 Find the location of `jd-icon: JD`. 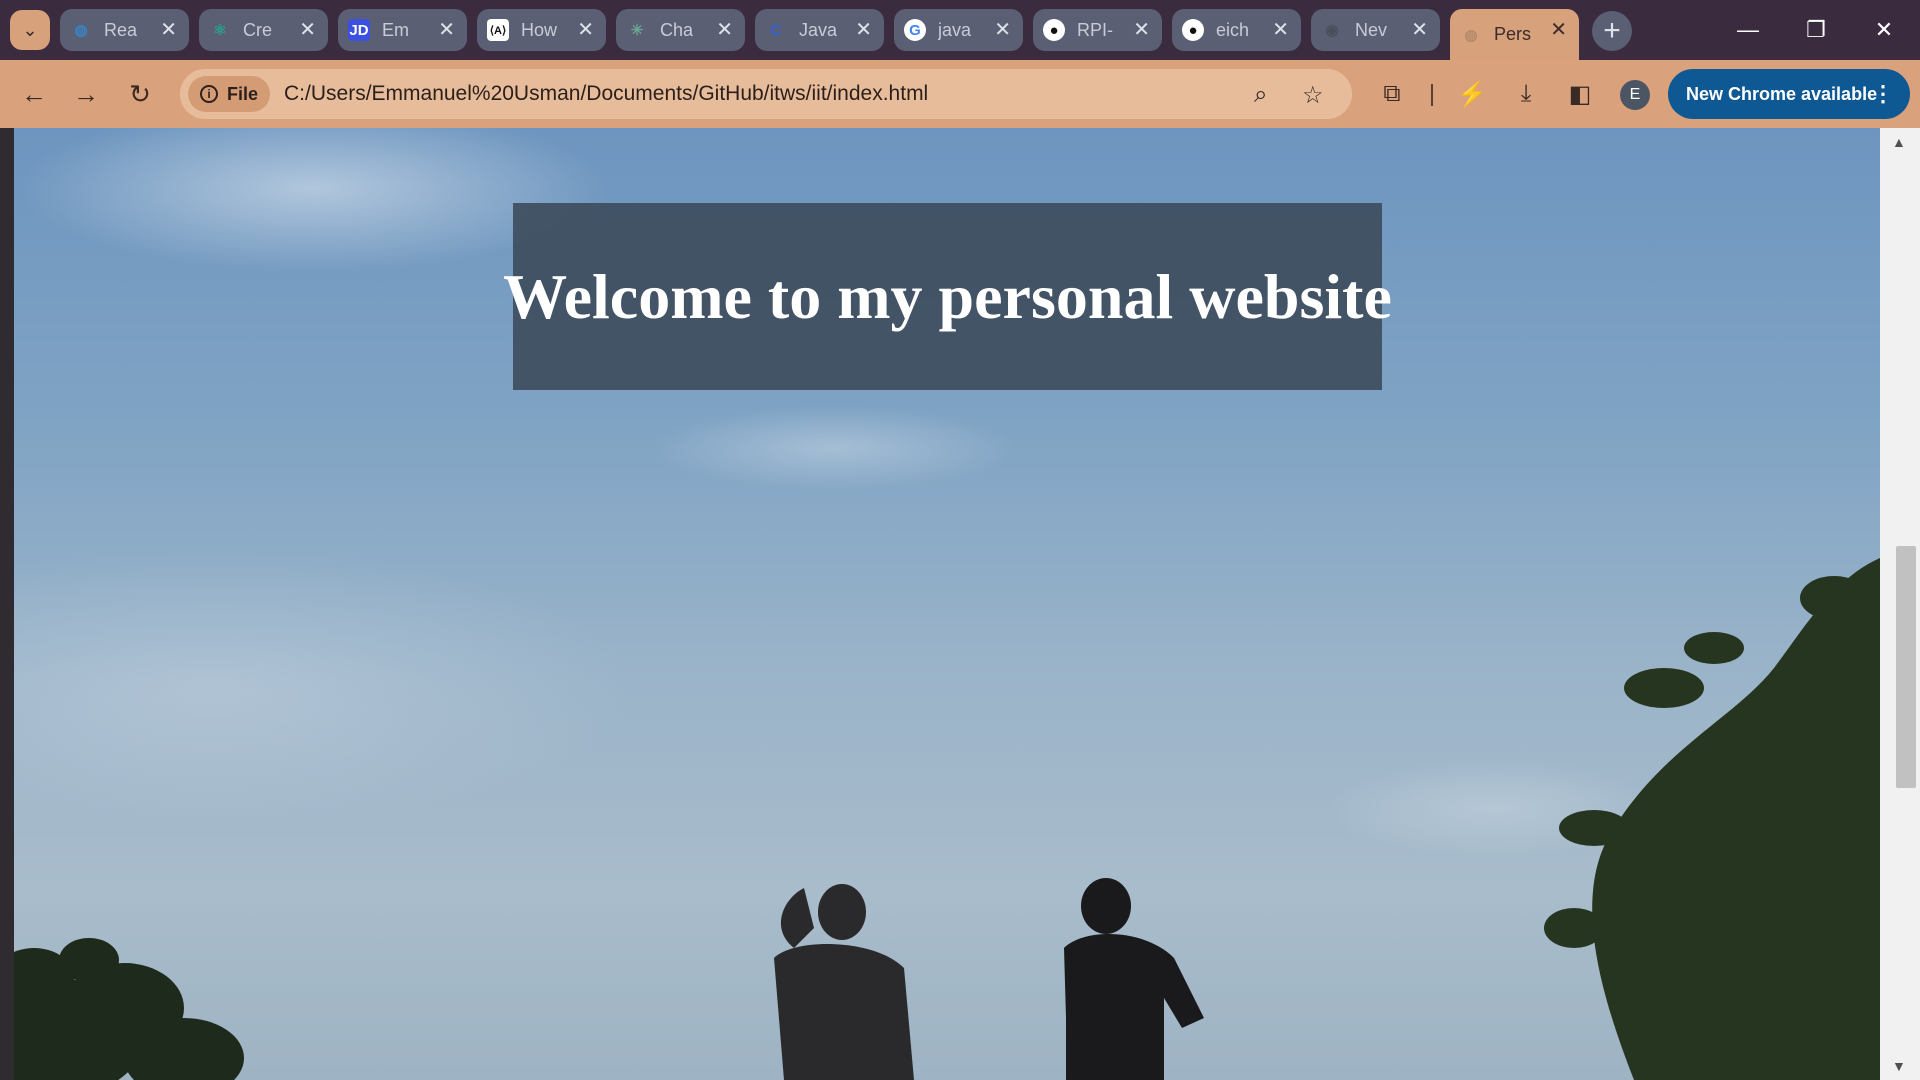

jd-icon: JD is located at coordinates (359, 30).